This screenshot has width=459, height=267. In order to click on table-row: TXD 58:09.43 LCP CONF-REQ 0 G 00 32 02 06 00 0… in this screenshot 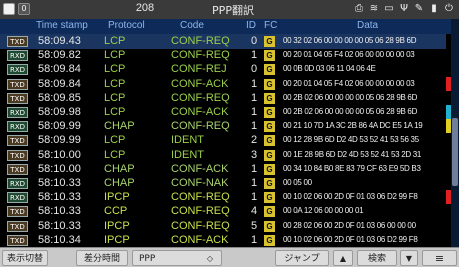, I will do `click(225, 41)`.